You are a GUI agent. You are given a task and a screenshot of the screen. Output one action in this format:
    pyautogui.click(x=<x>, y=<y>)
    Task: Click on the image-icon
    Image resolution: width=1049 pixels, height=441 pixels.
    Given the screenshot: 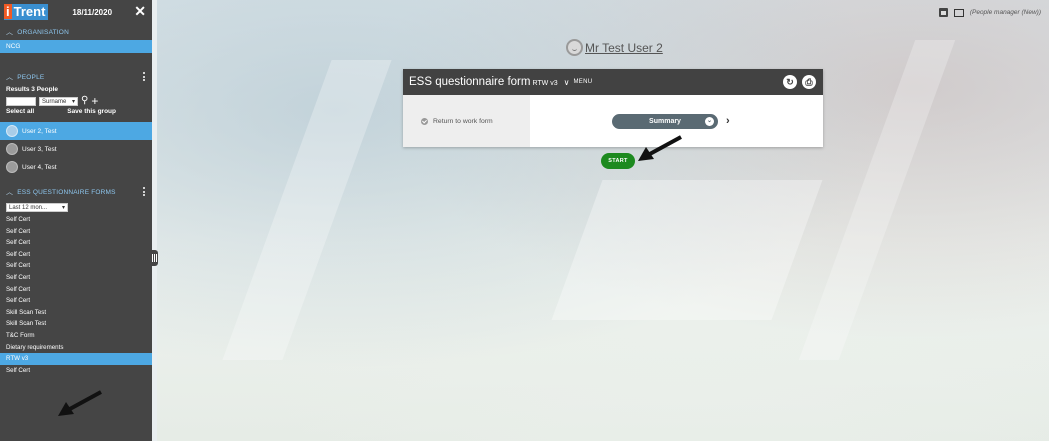 What is the action you would take?
    pyautogui.click(x=943, y=12)
    